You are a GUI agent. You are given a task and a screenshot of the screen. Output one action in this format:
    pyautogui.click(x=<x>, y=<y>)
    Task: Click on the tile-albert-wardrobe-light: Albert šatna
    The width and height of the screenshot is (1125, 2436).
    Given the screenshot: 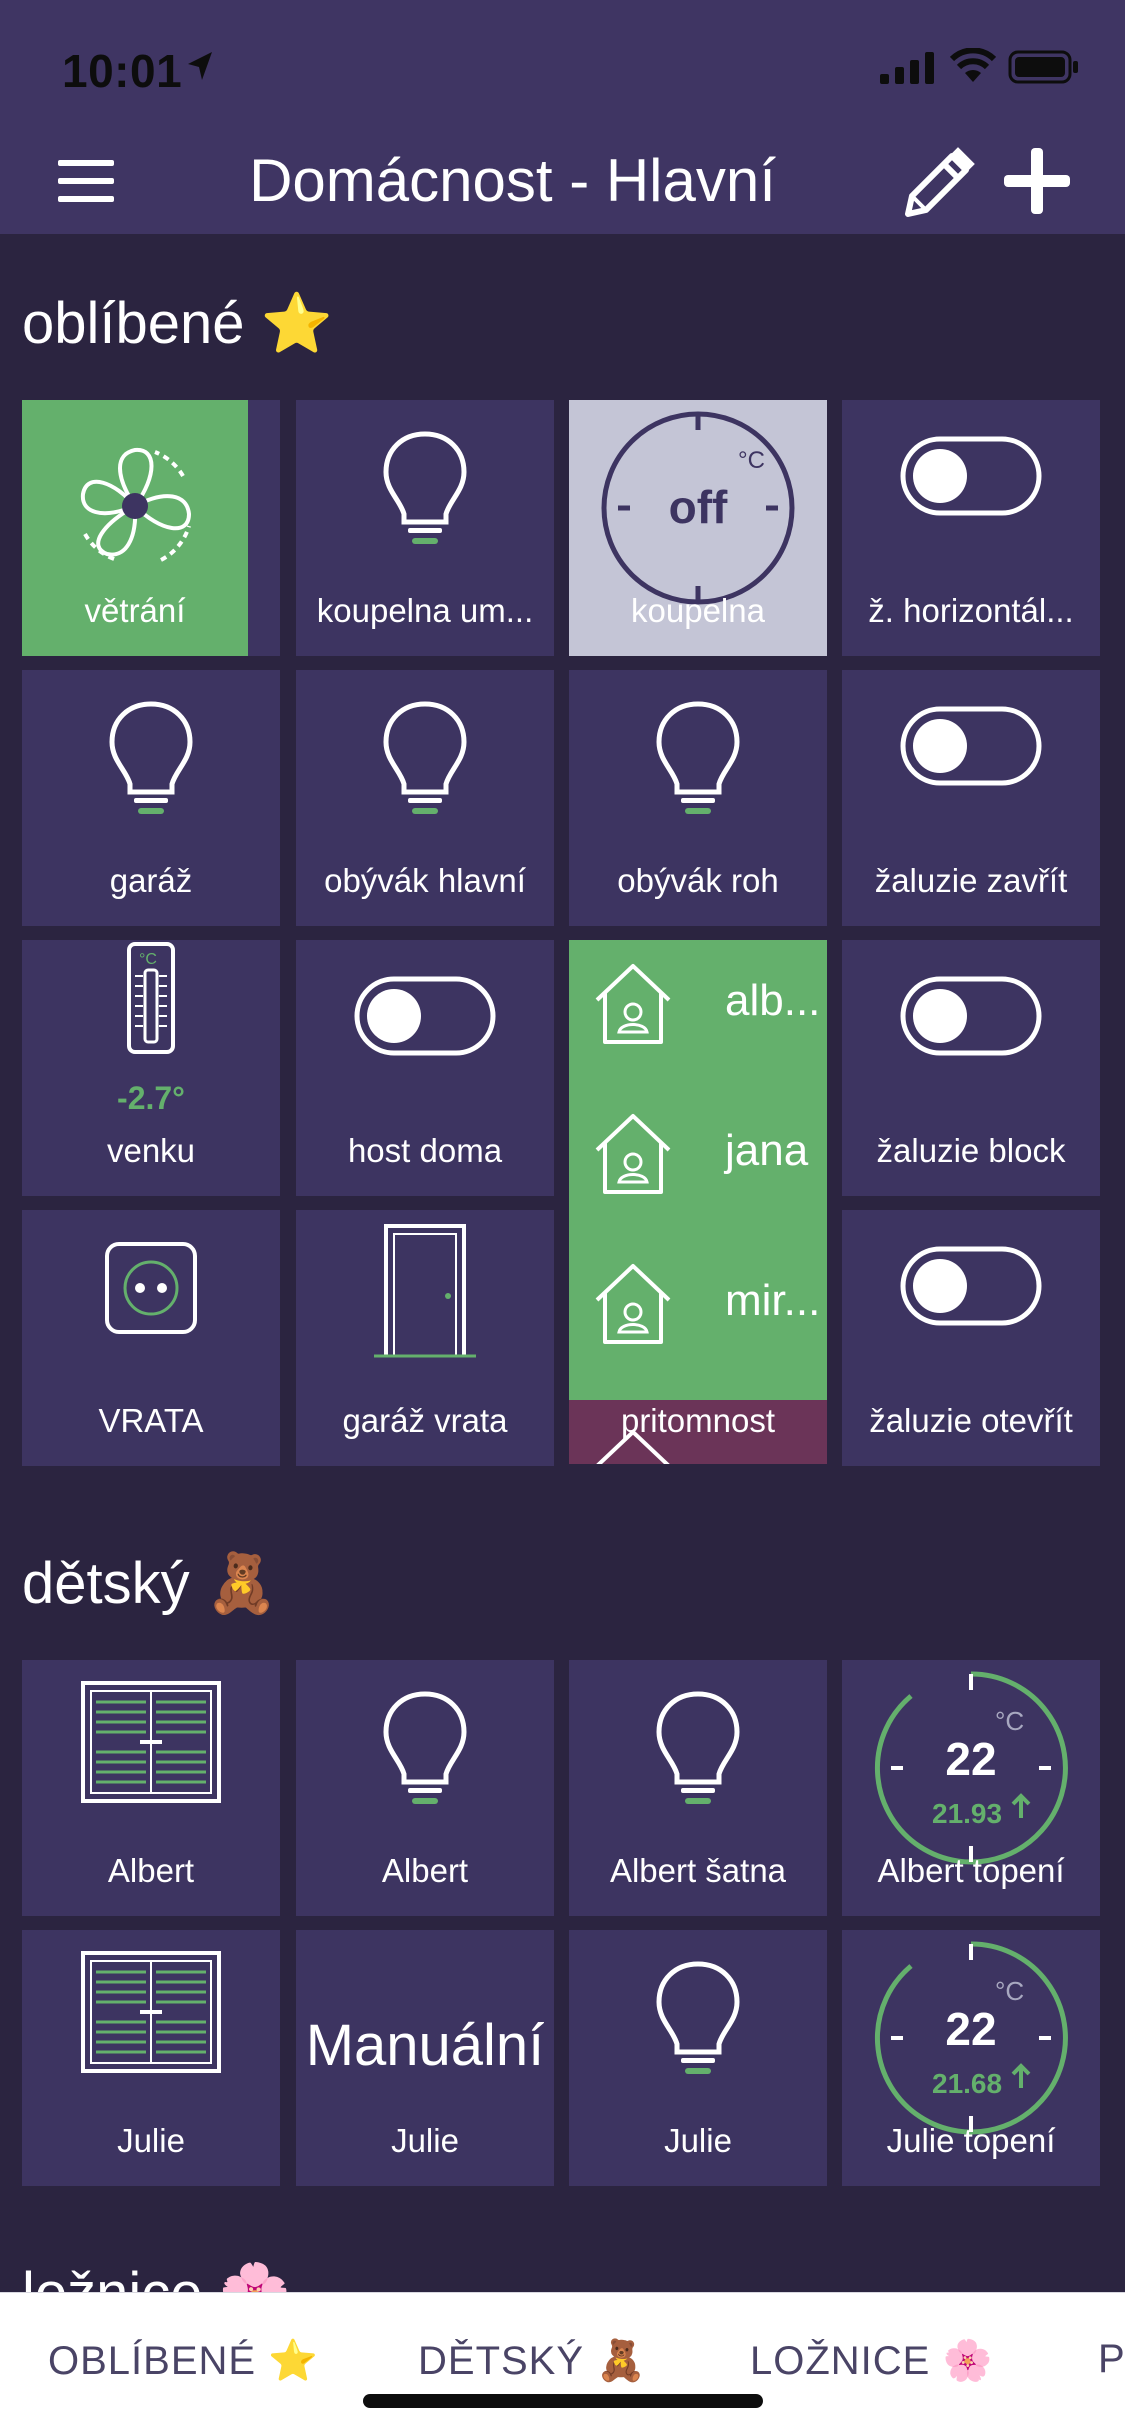 What is the action you would take?
    pyautogui.click(x=698, y=1788)
    